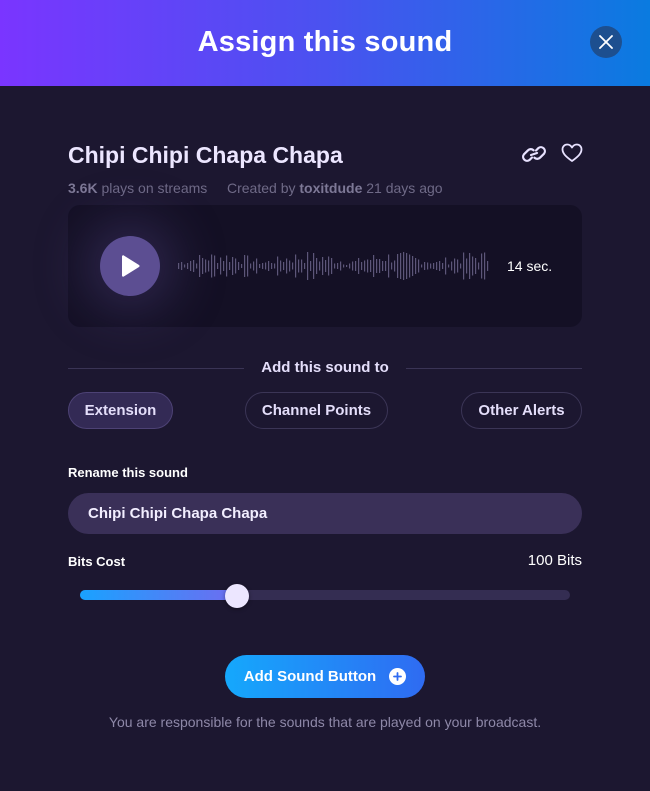 This screenshot has width=650, height=791. What do you see at coordinates (120, 410) in the screenshot?
I see `option-extension: Extension` at bounding box center [120, 410].